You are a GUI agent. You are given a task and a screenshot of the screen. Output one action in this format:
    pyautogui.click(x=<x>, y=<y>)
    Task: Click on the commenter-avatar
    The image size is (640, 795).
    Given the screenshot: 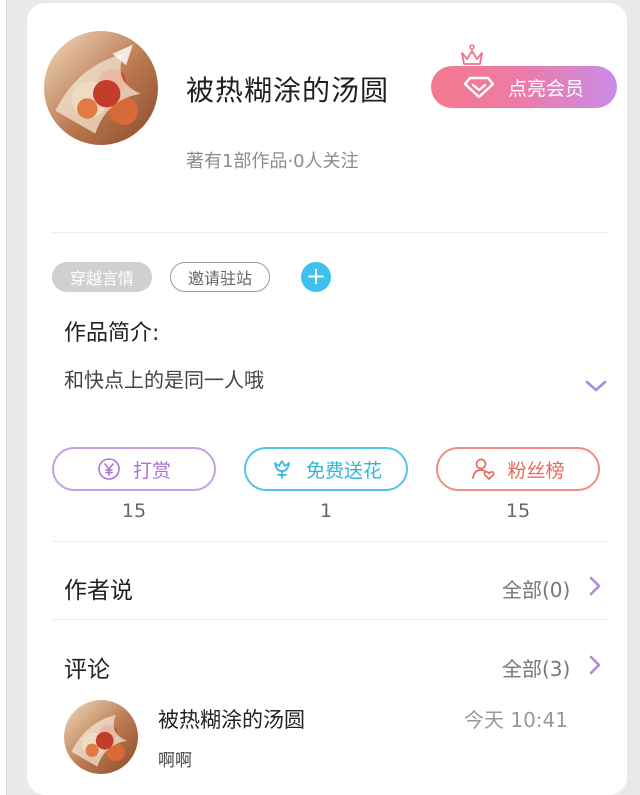 What is the action you would take?
    pyautogui.click(x=101, y=737)
    